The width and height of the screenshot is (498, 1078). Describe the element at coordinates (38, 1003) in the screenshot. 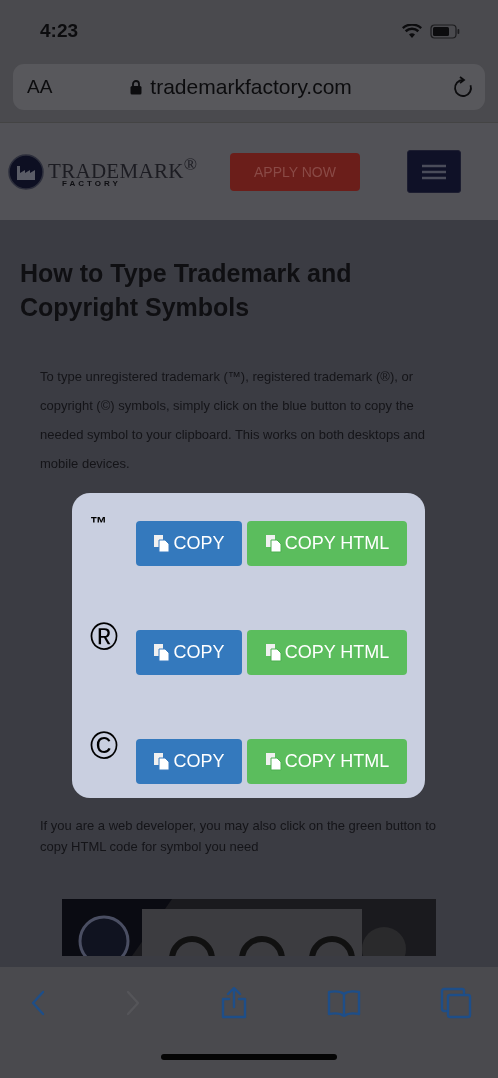

I see `back-icon` at that location.